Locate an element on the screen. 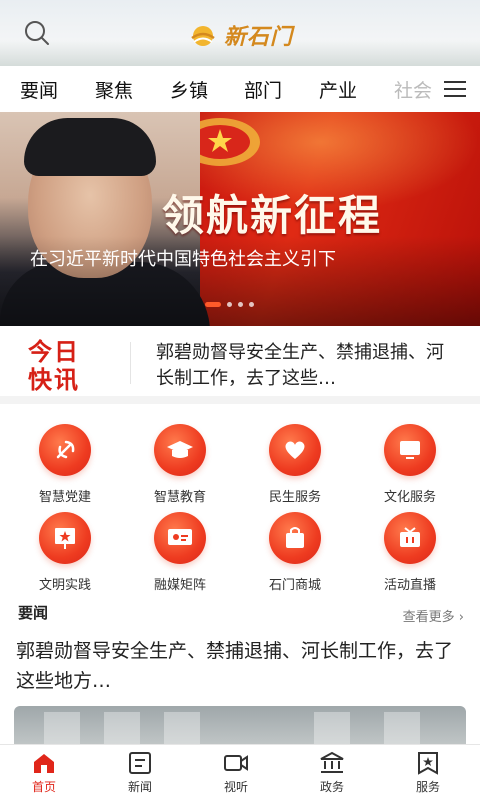 Image resolution: width=480 pixels, height=800 pixels. menu-icon is located at coordinates (455, 89).